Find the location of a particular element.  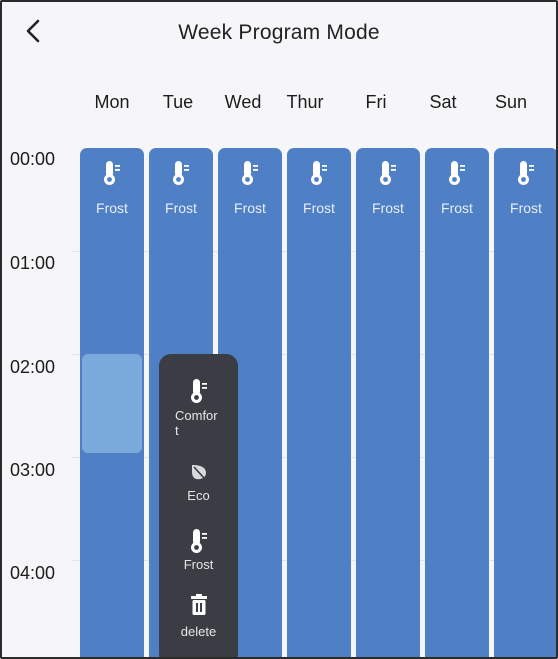

menu-item-label: Comfort is located at coordinates (196, 423).